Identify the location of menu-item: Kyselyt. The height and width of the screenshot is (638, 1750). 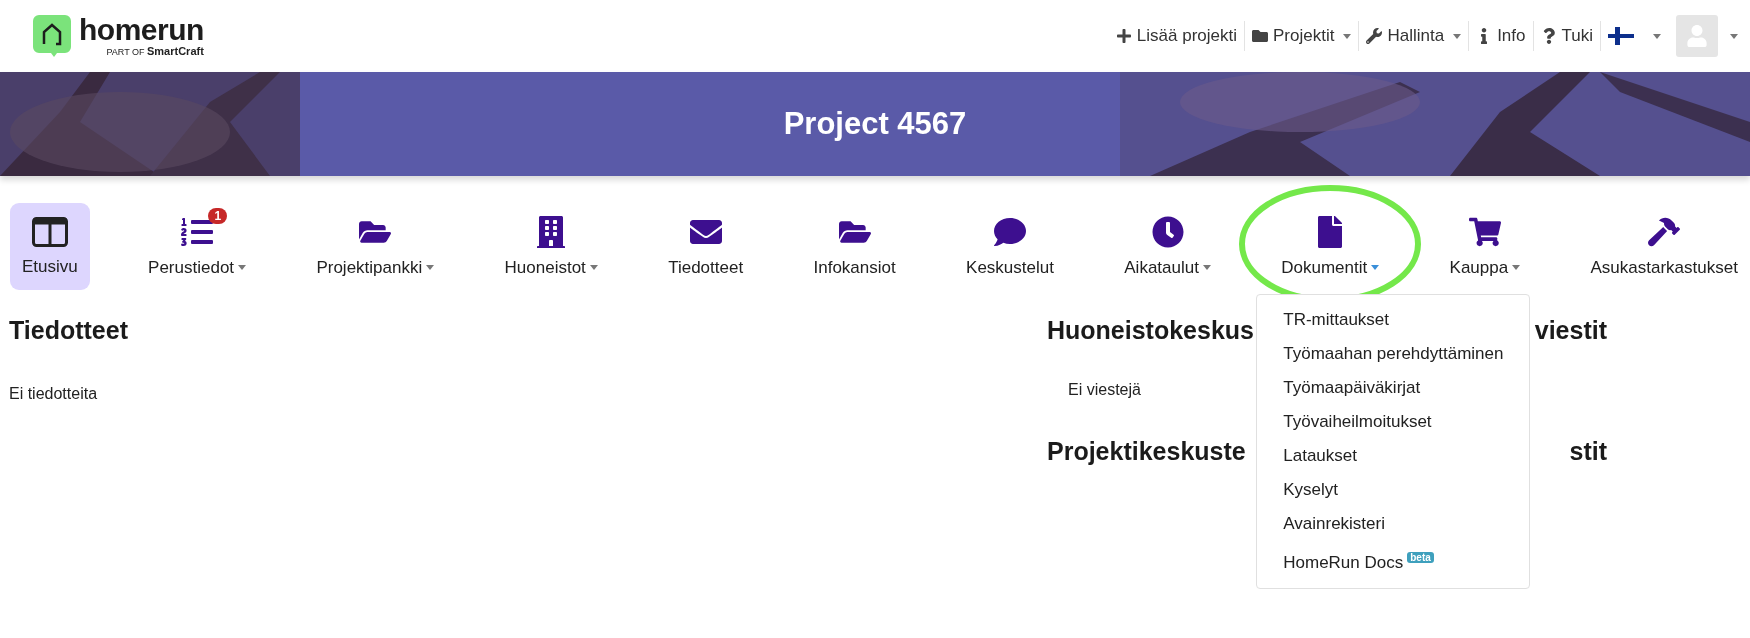
(1393, 490).